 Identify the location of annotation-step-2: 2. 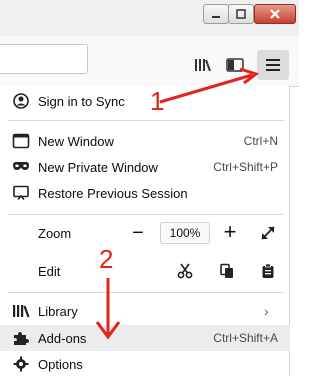
(106, 259).